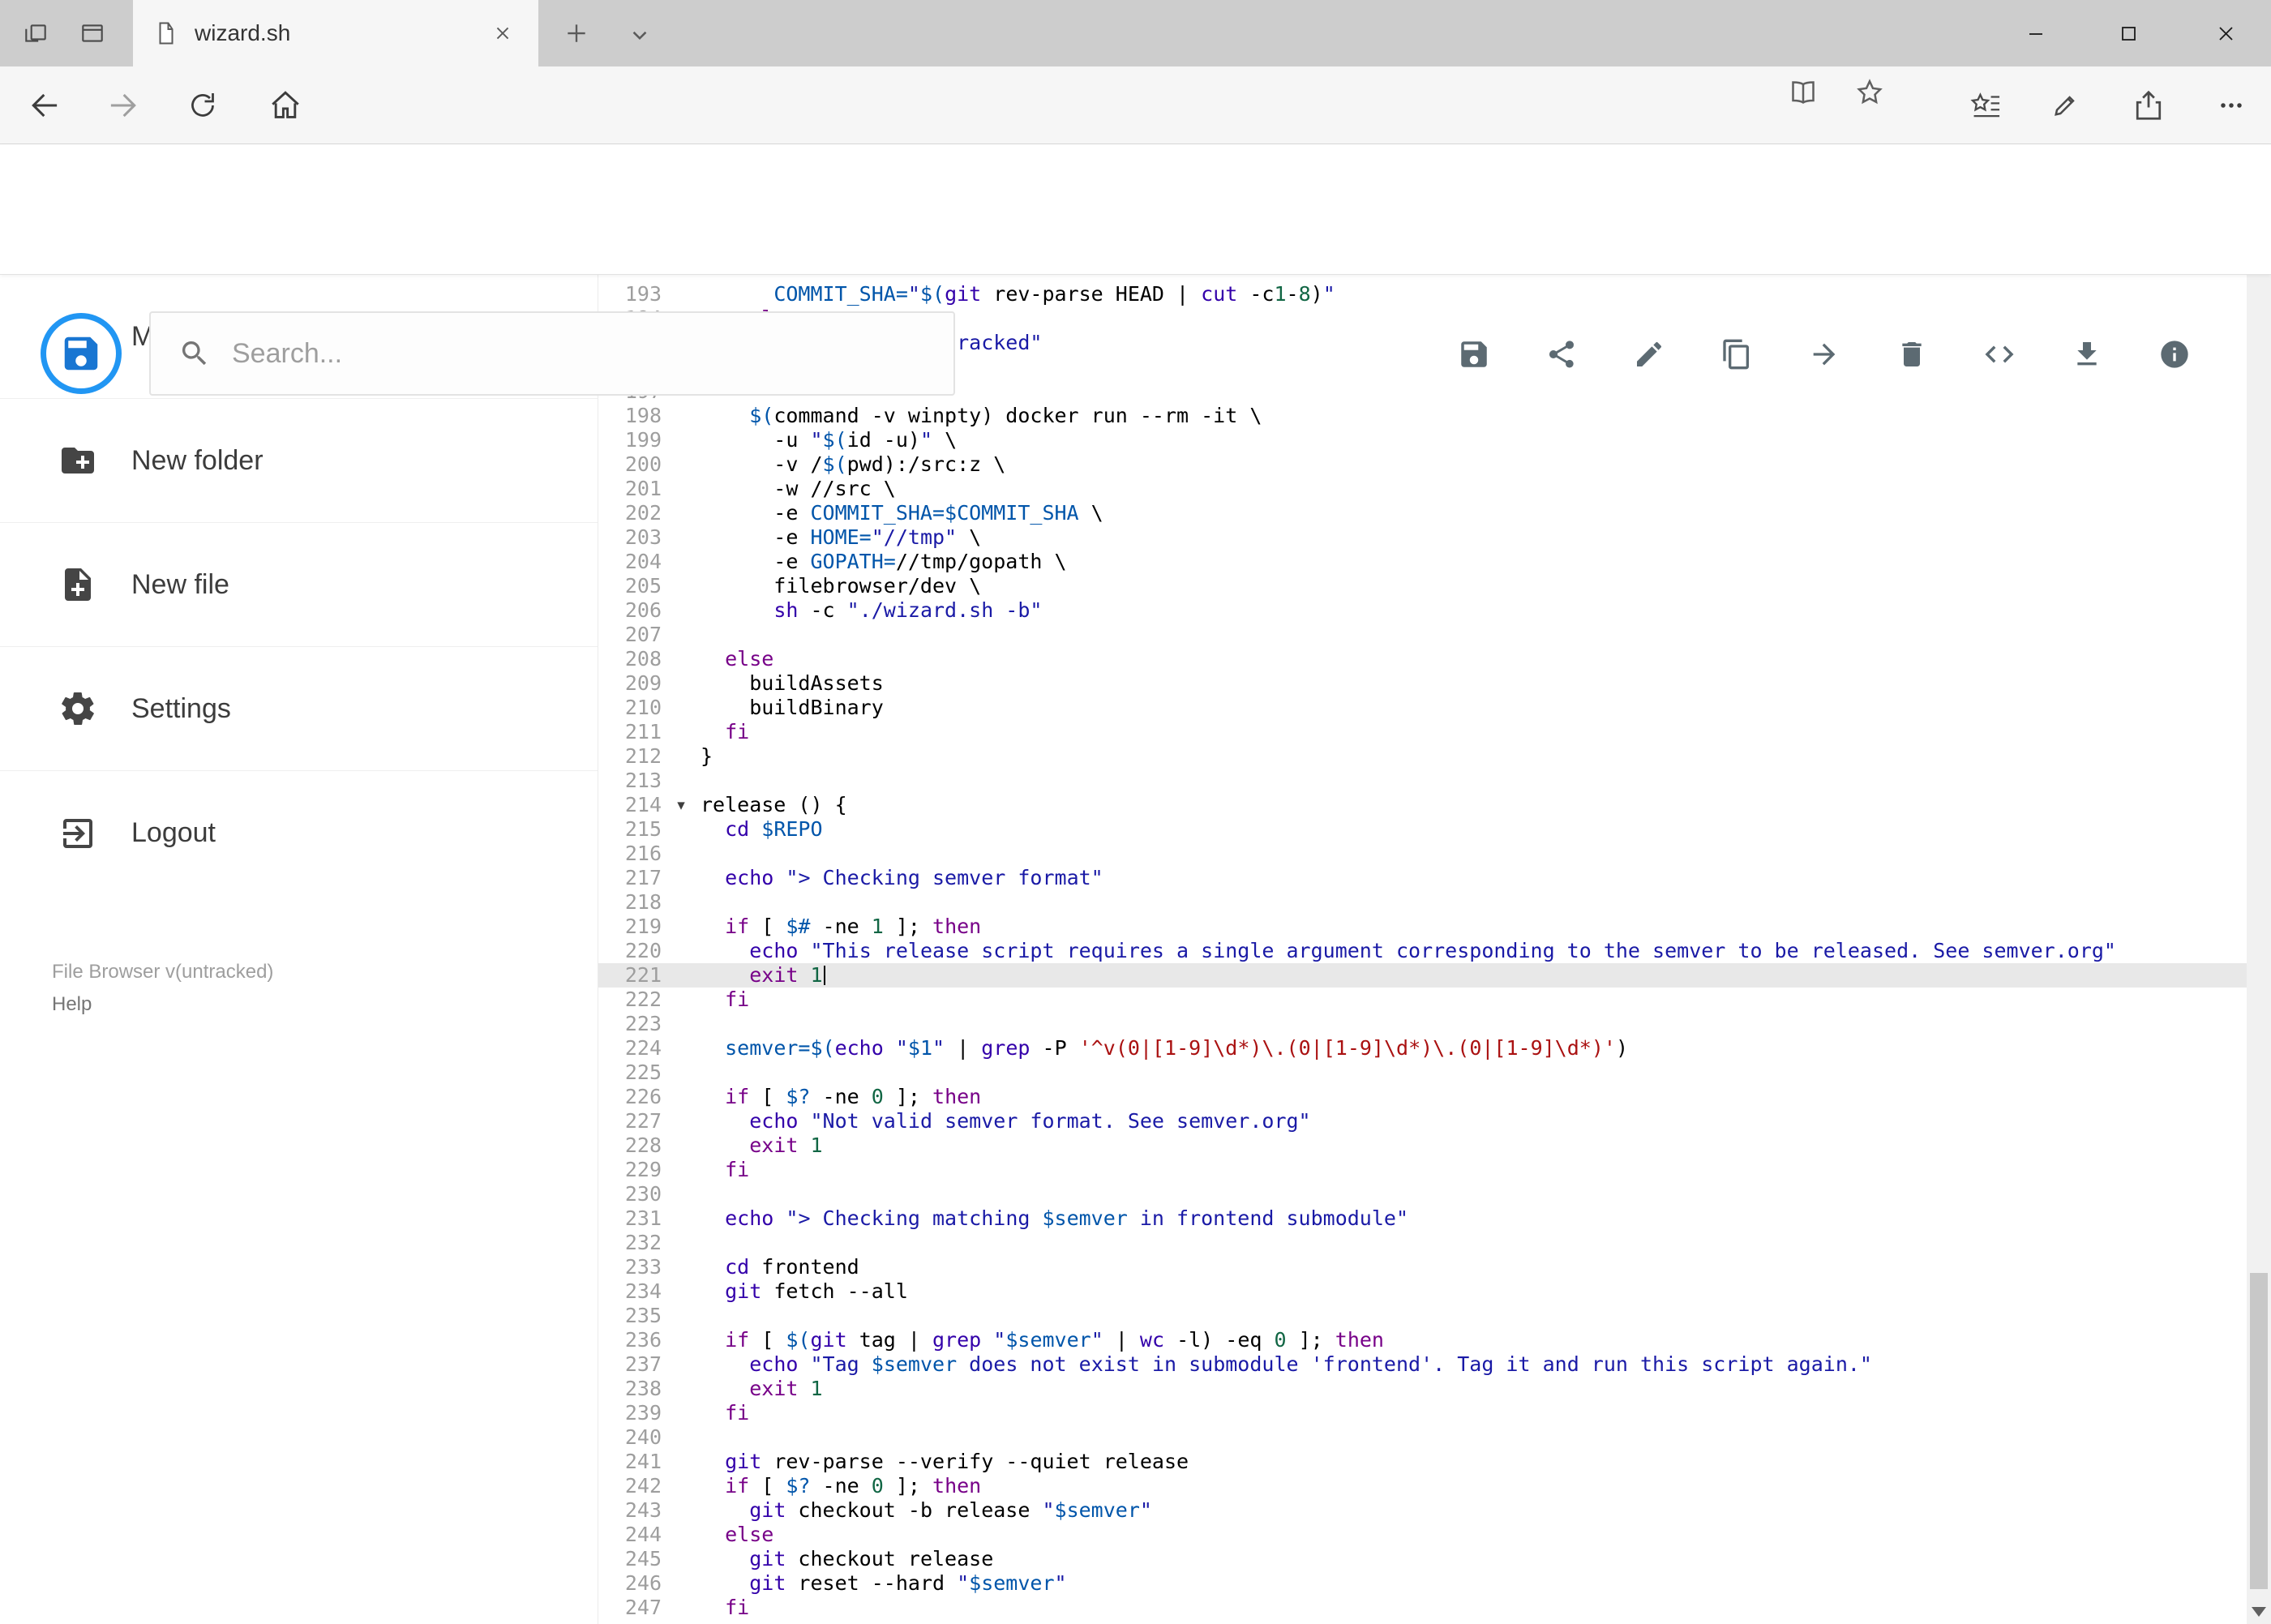  I want to click on fold-marker-icon: ▾, so click(681, 805).